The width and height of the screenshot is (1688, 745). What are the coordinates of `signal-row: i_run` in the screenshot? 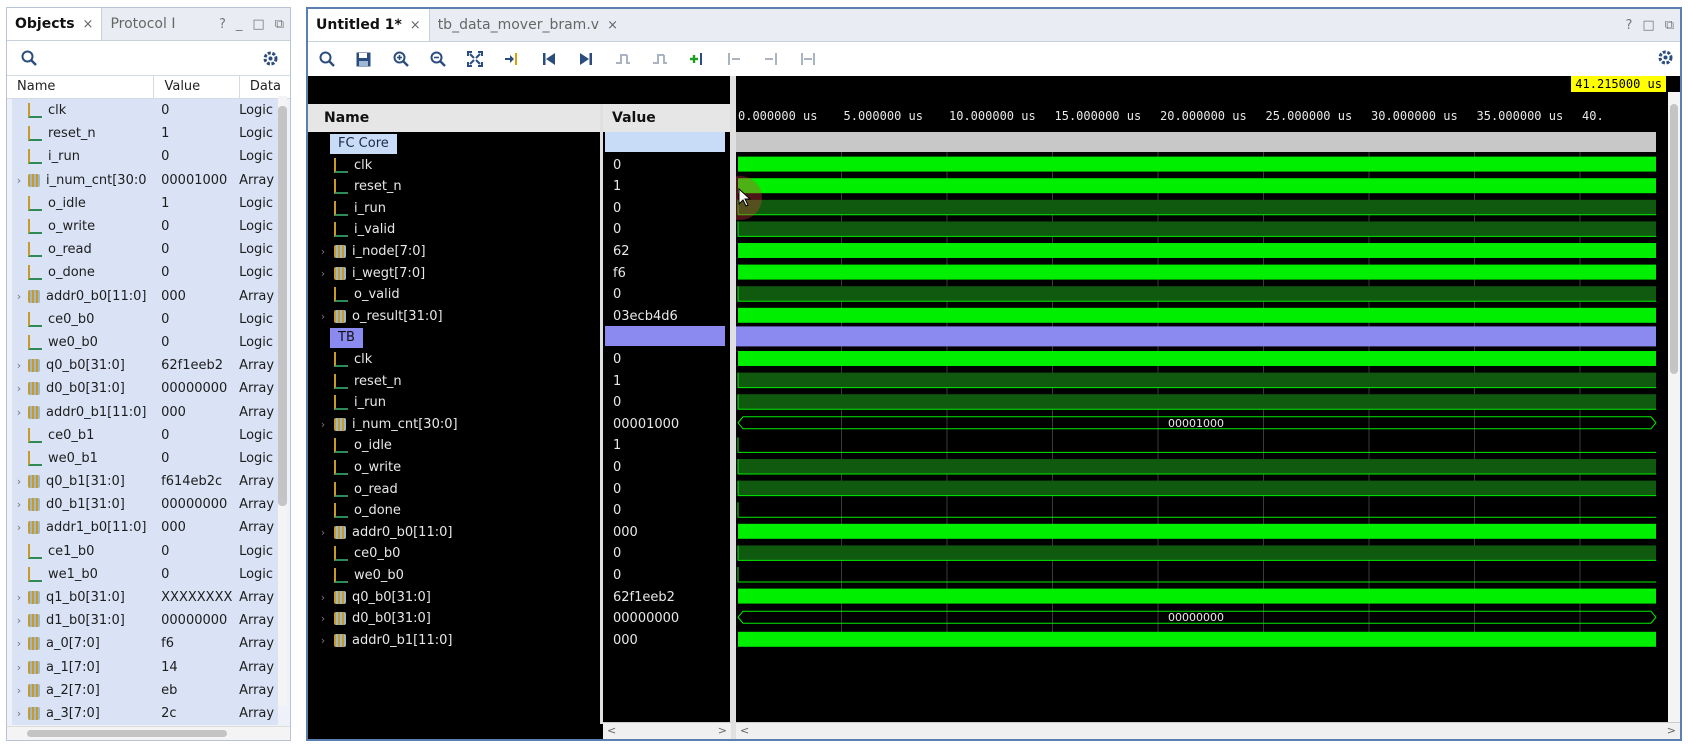 It's located at (351, 402).